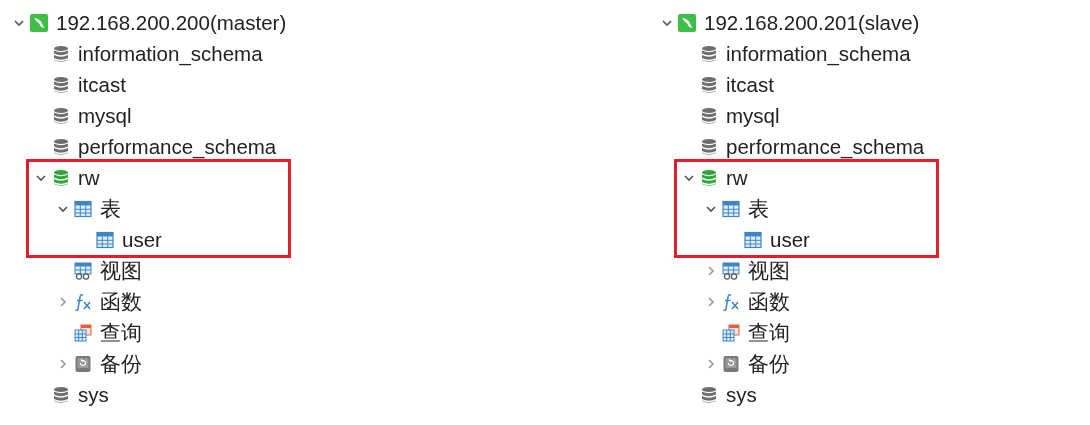 This screenshot has width=1090, height=425. I want to click on tree-item: 192.168.200.200(master), so click(171, 22).